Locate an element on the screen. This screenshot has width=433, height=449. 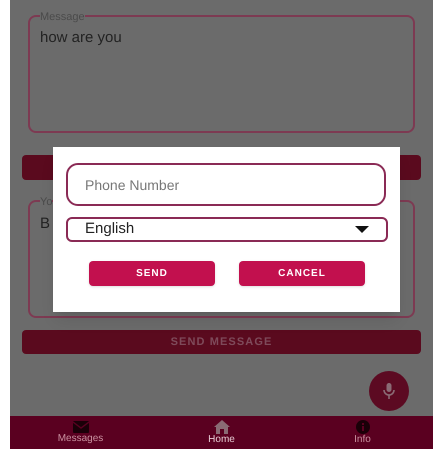
dropdown-value: English is located at coordinates (109, 229).